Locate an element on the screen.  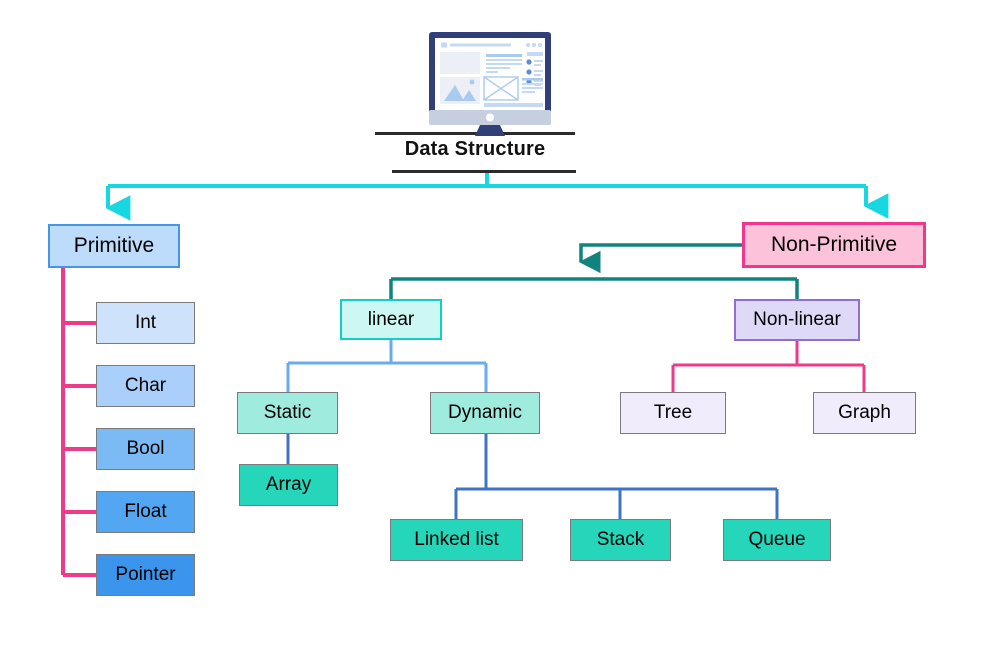
node-label: Non-linear is located at coordinates (797, 319).